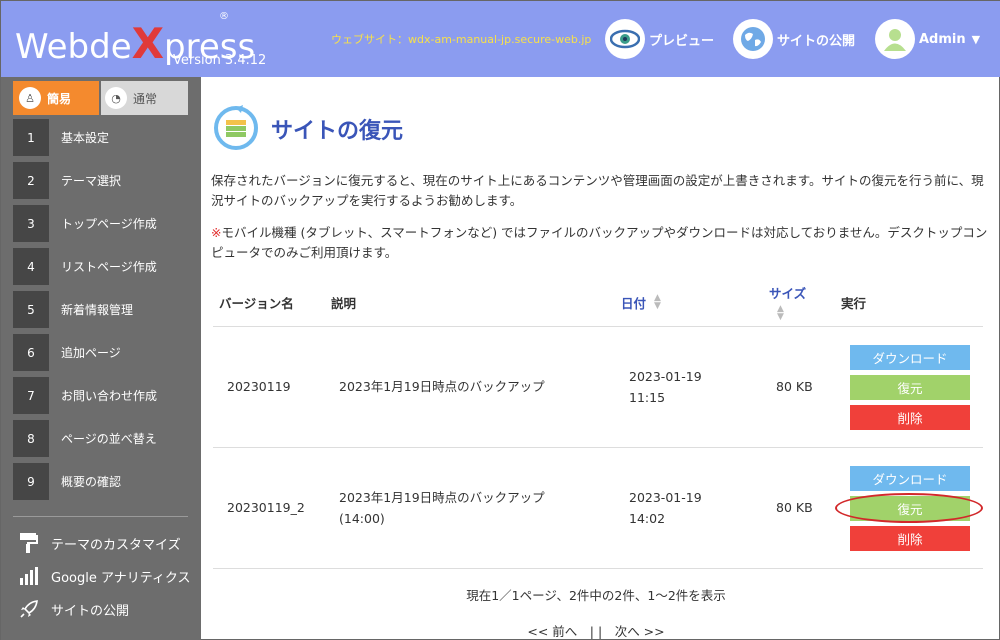 This screenshot has width=1000, height=640. I want to click on step-number: 7, so click(31, 395).